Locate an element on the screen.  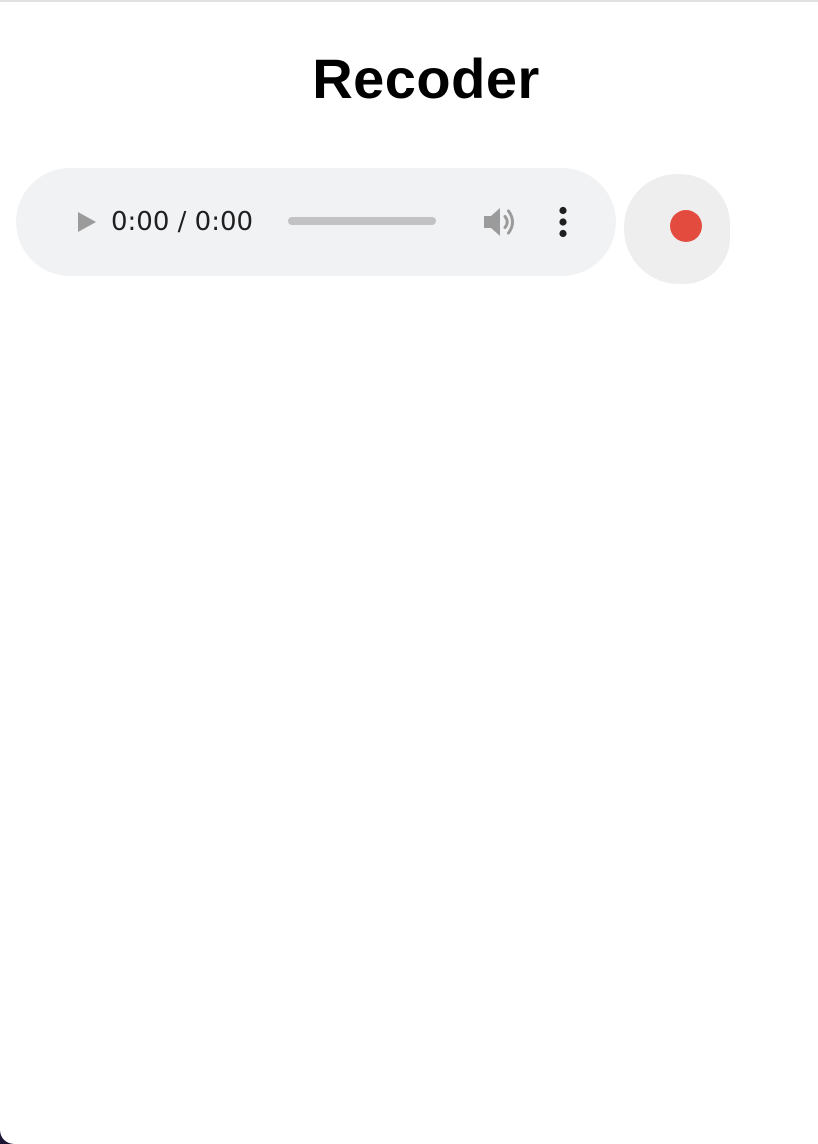
play-button is located at coordinates (86, 222).